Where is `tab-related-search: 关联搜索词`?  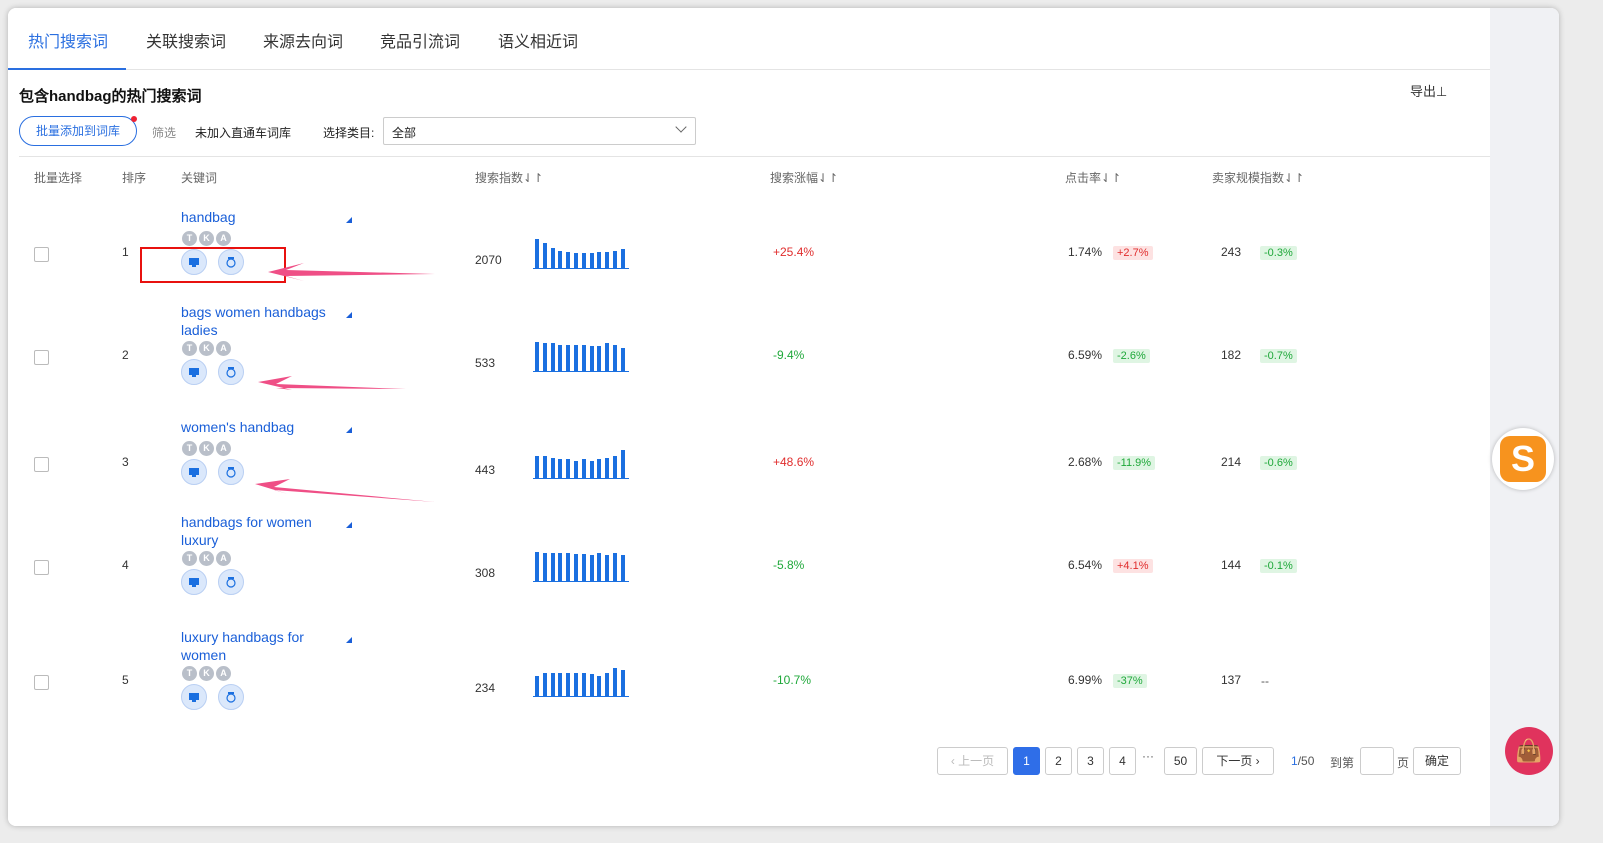
tab-related-search: 关联搜索词 is located at coordinates (186, 40).